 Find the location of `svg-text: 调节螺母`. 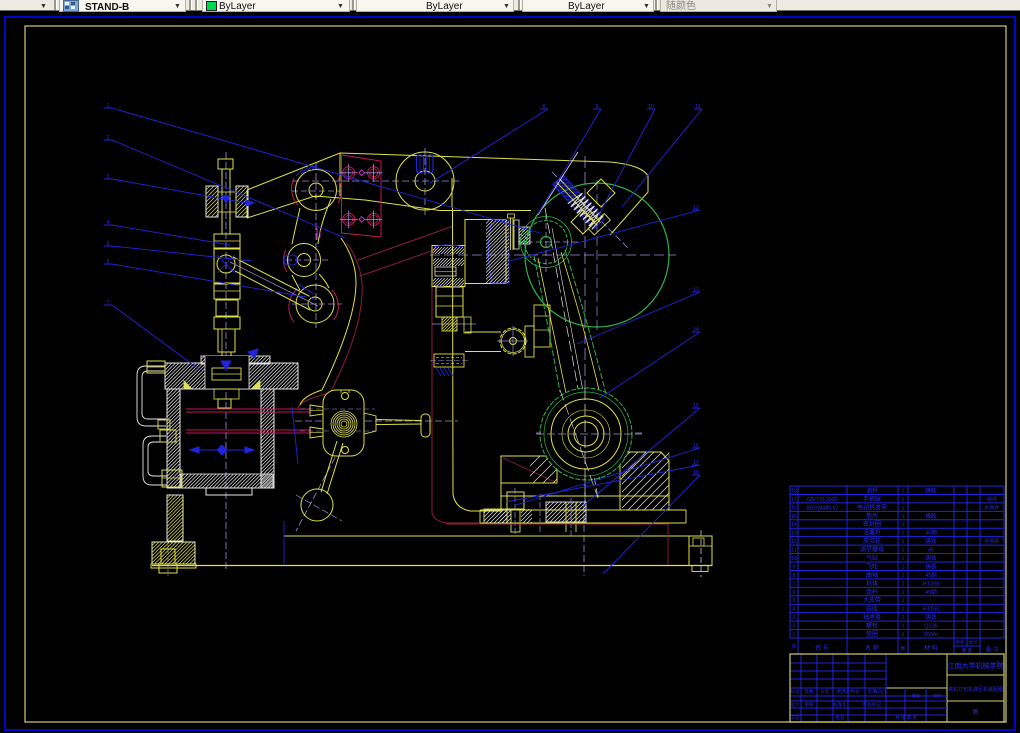

svg-text: 调节螺母 is located at coordinates (872, 550).